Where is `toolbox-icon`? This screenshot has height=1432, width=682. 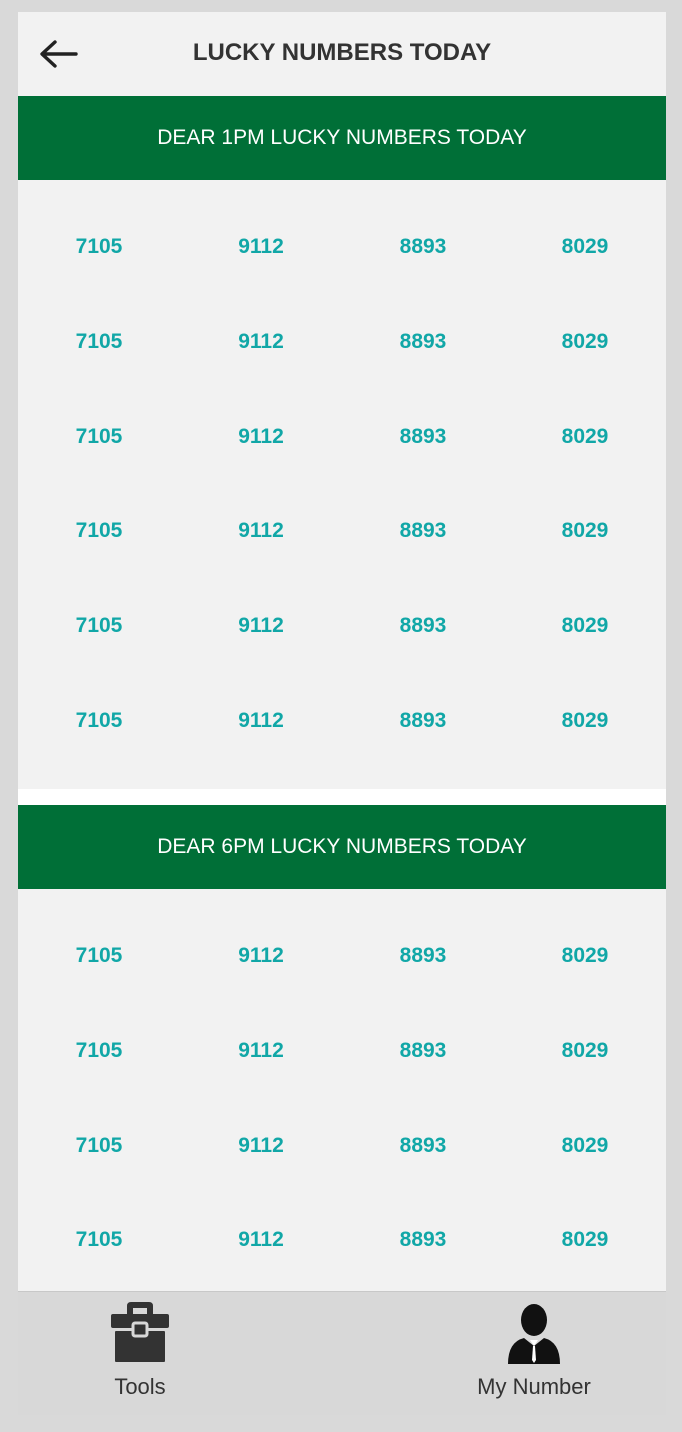 toolbox-icon is located at coordinates (140, 1332).